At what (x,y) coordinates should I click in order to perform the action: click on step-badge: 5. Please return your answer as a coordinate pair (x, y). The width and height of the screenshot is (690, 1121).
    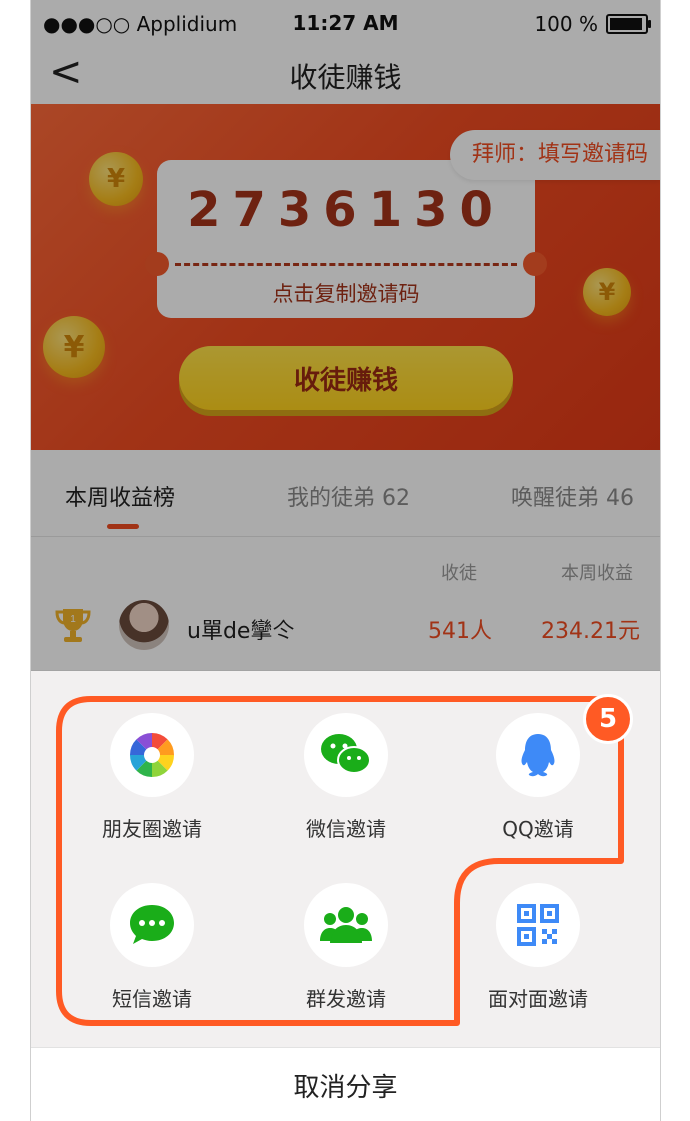
    Looking at the image, I should click on (608, 719).